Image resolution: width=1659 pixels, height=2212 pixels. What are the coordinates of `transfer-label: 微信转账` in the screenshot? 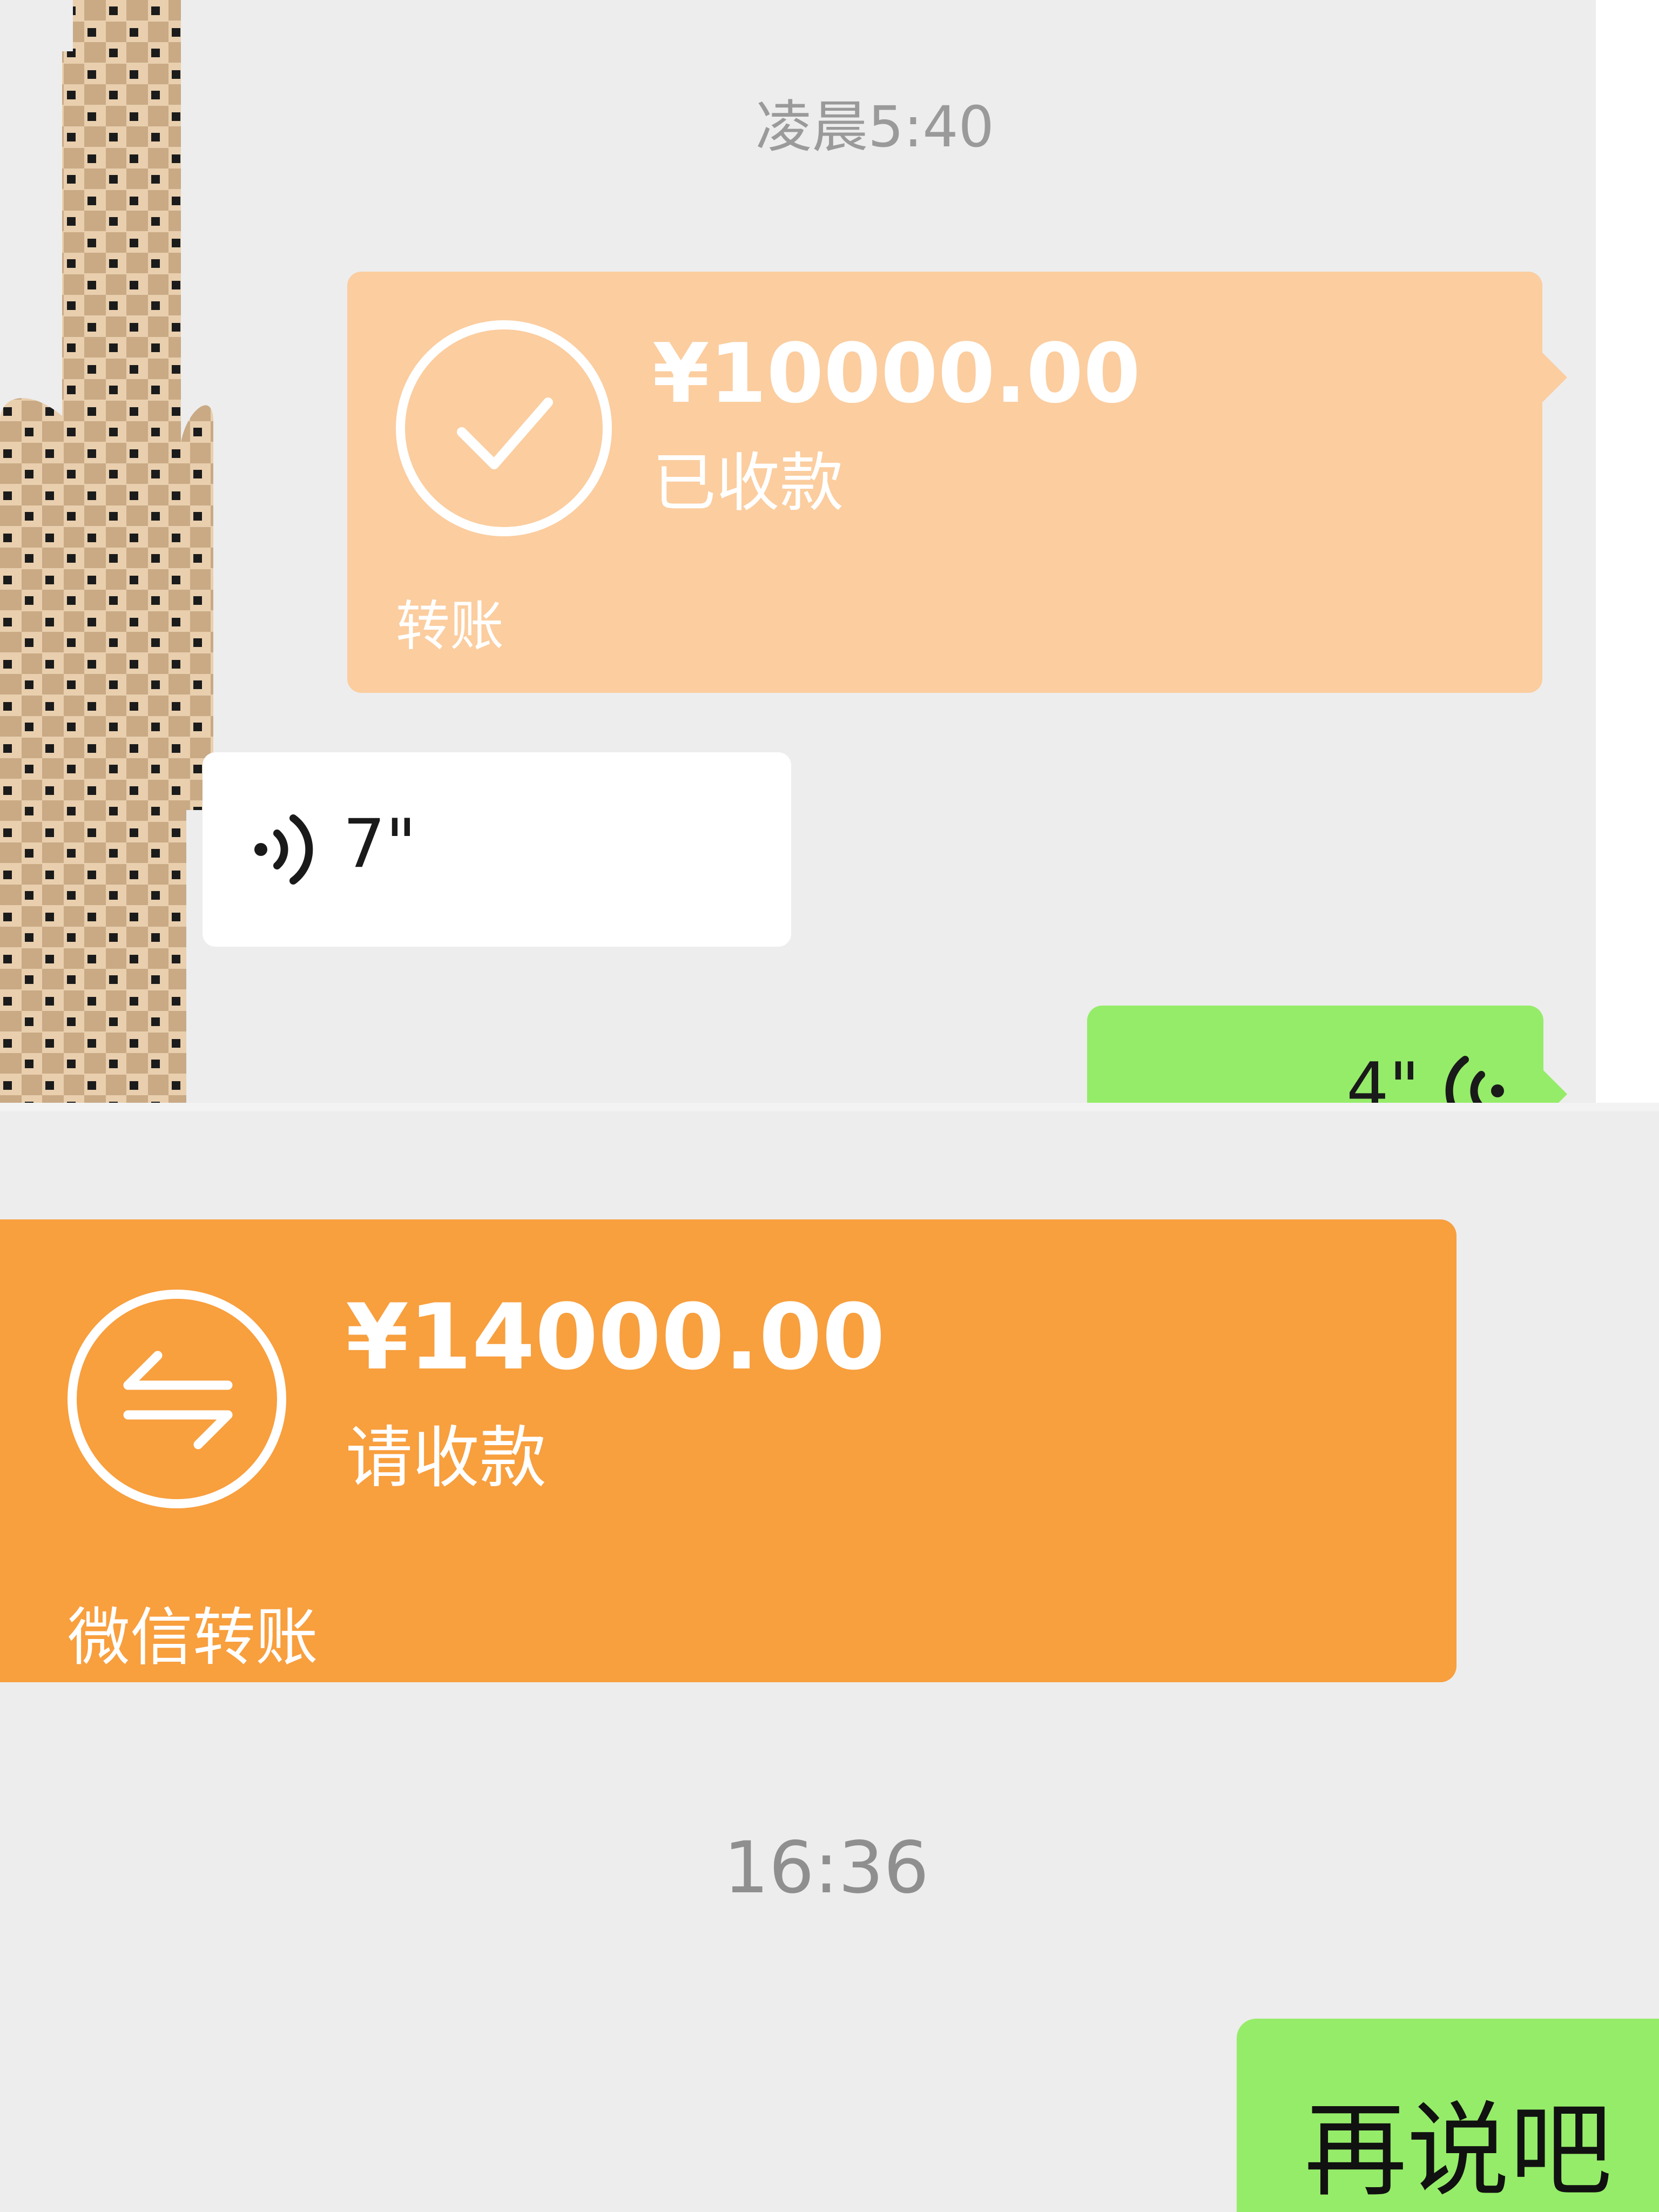 It's located at (193, 1637).